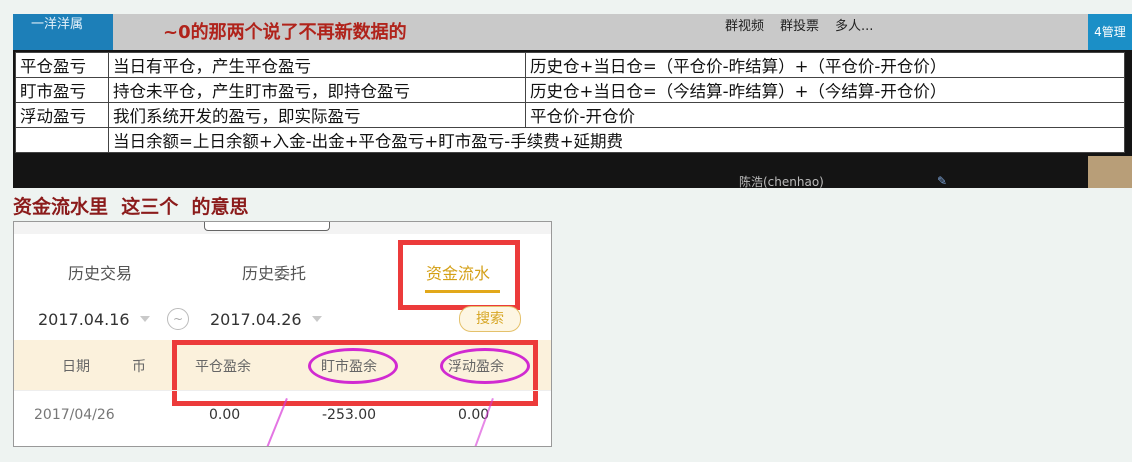 The width and height of the screenshot is (1132, 462). Describe the element at coordinates (317, 115) in the screenshot. I see `meaning-cell: 我们系统开发的盈亏，即实际盈亏` at that location.